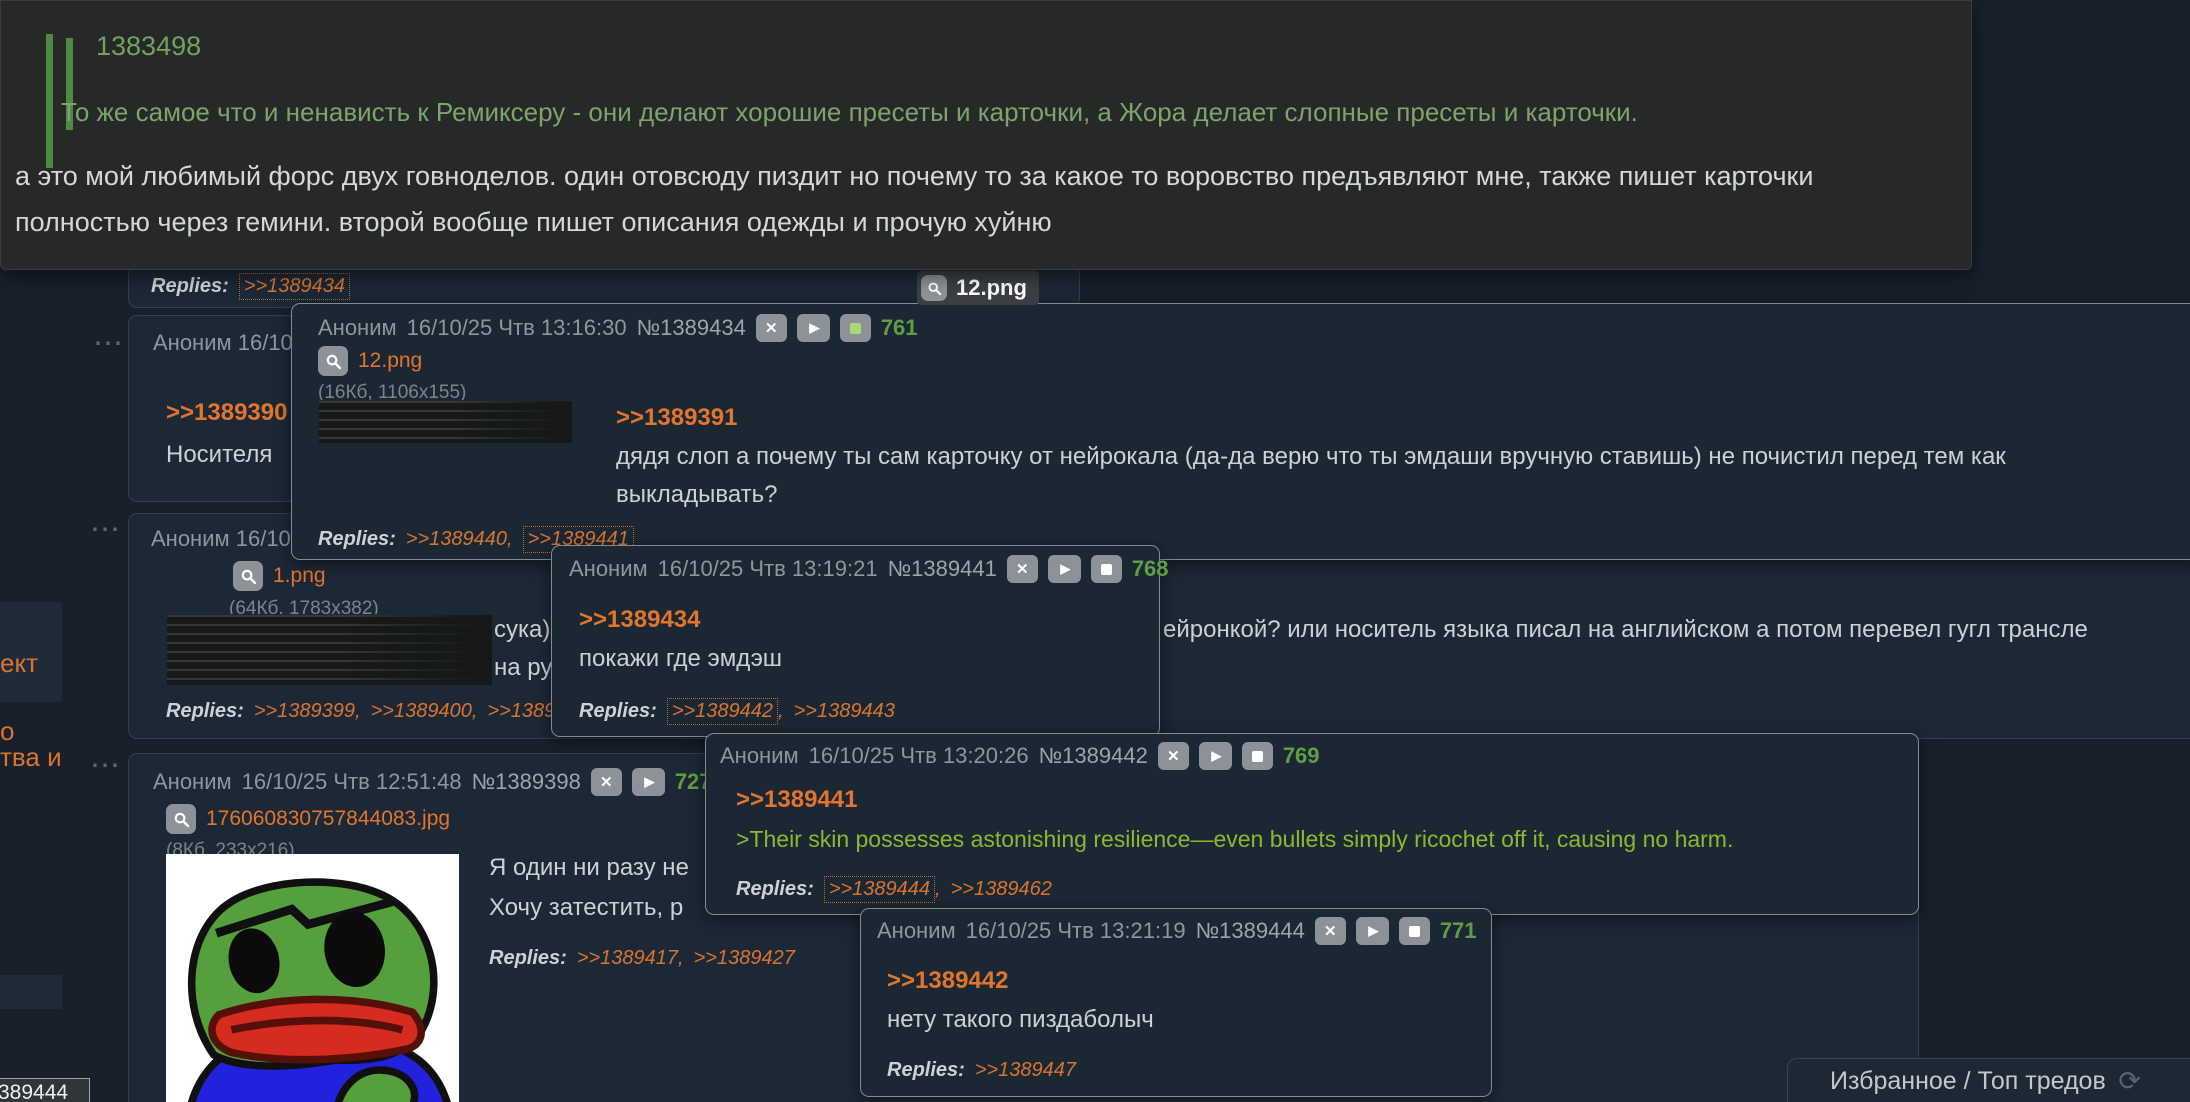 This screenshot has width=2190, height=1102. I want to click on post-number: №1389444, so click(1250, 931).